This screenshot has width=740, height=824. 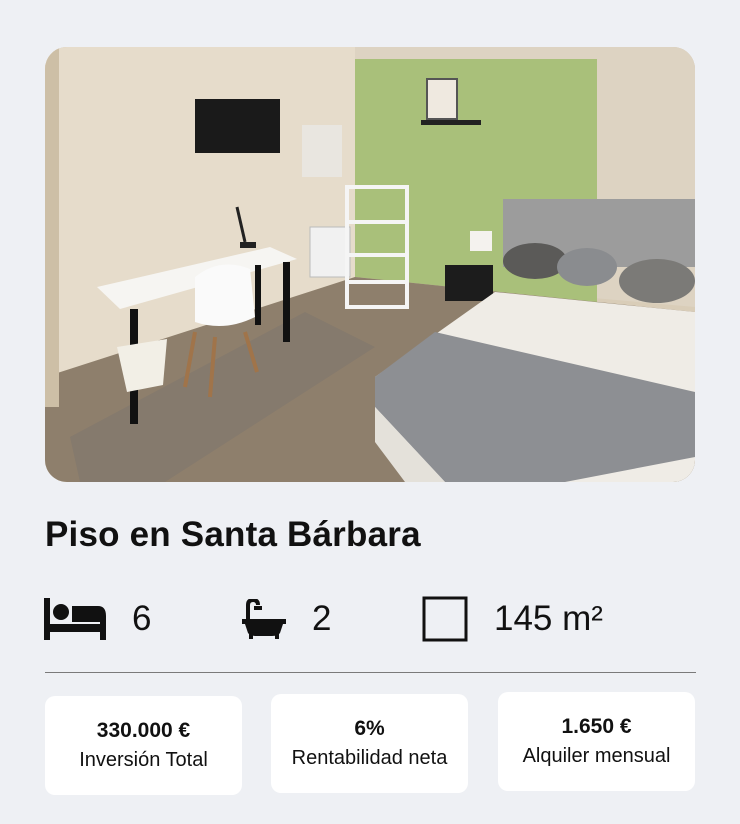 I want to click on area-value: 145 m², so click(x=548, y=618).